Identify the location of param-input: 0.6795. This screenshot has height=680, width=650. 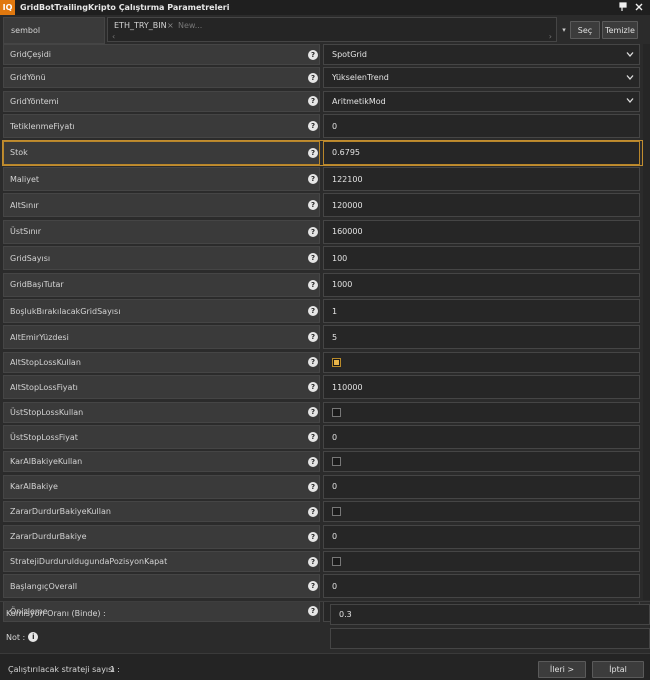
(481, 152).